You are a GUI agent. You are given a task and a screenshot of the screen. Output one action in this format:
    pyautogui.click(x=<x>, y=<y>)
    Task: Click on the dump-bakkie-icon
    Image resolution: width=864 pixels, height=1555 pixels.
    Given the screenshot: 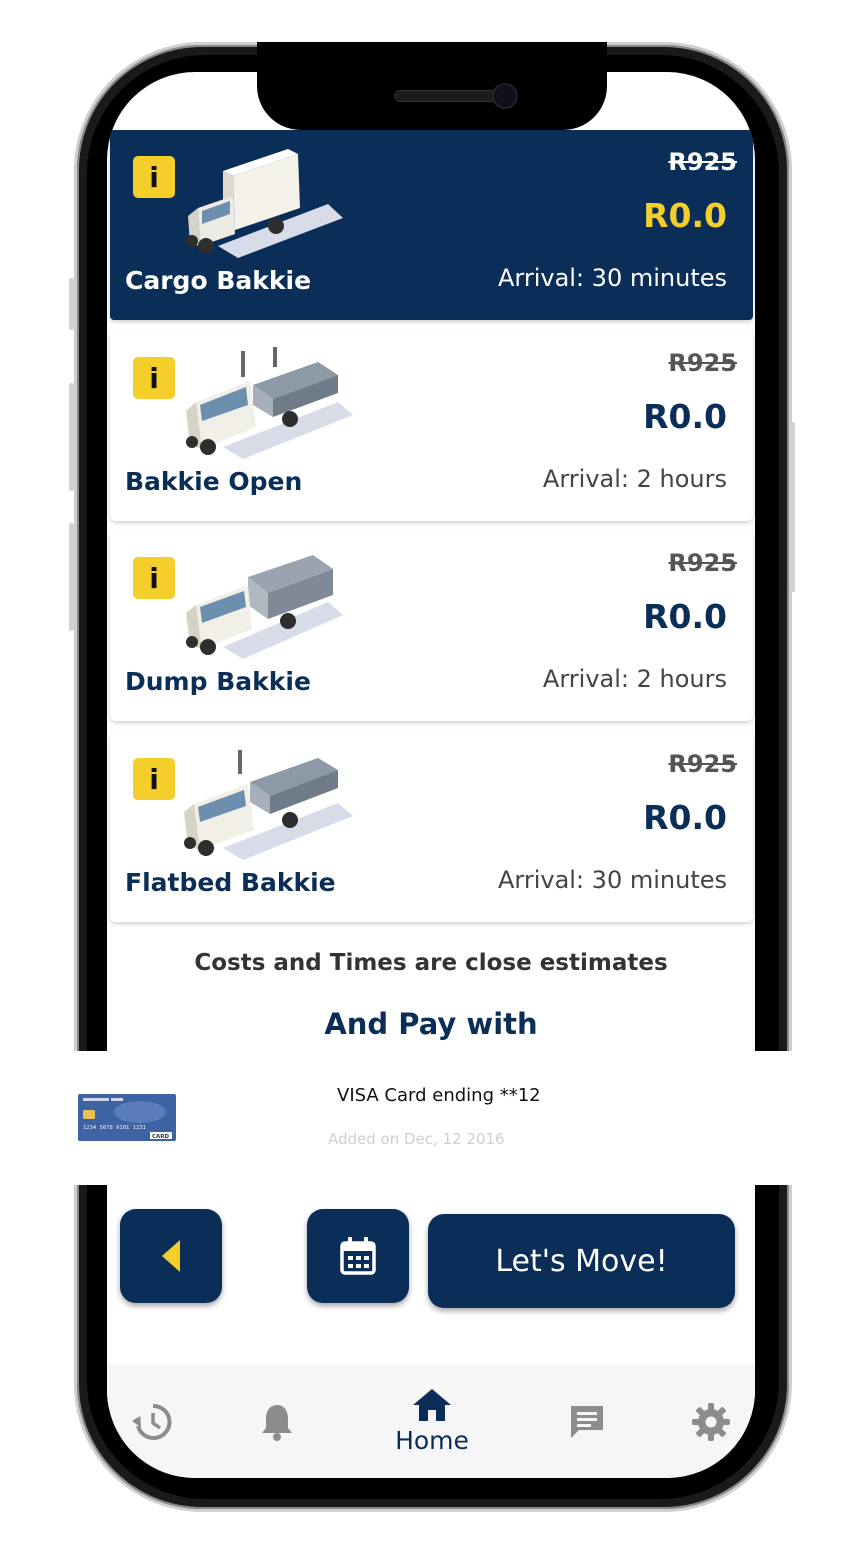 What is the action you would take?
    pyautogui.click(x=264, y=607)
    